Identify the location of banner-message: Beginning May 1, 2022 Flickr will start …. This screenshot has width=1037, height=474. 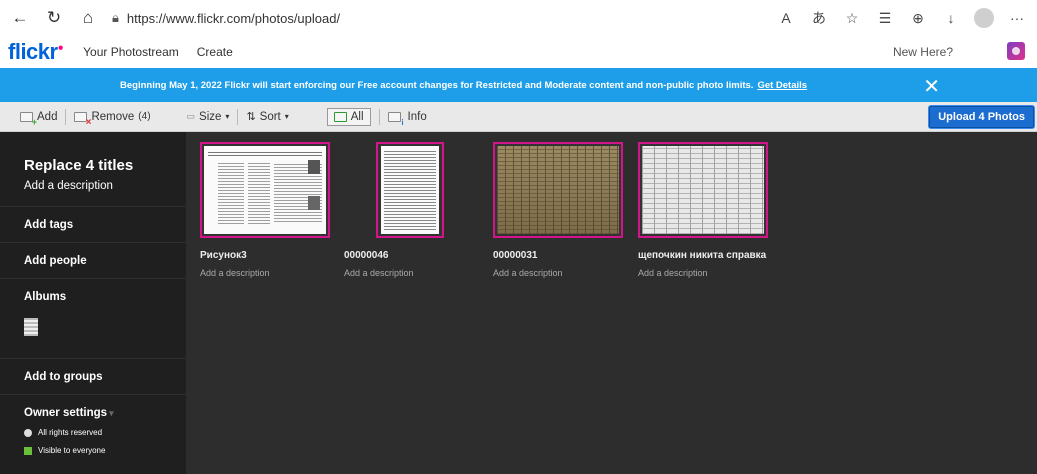
(437, 85).